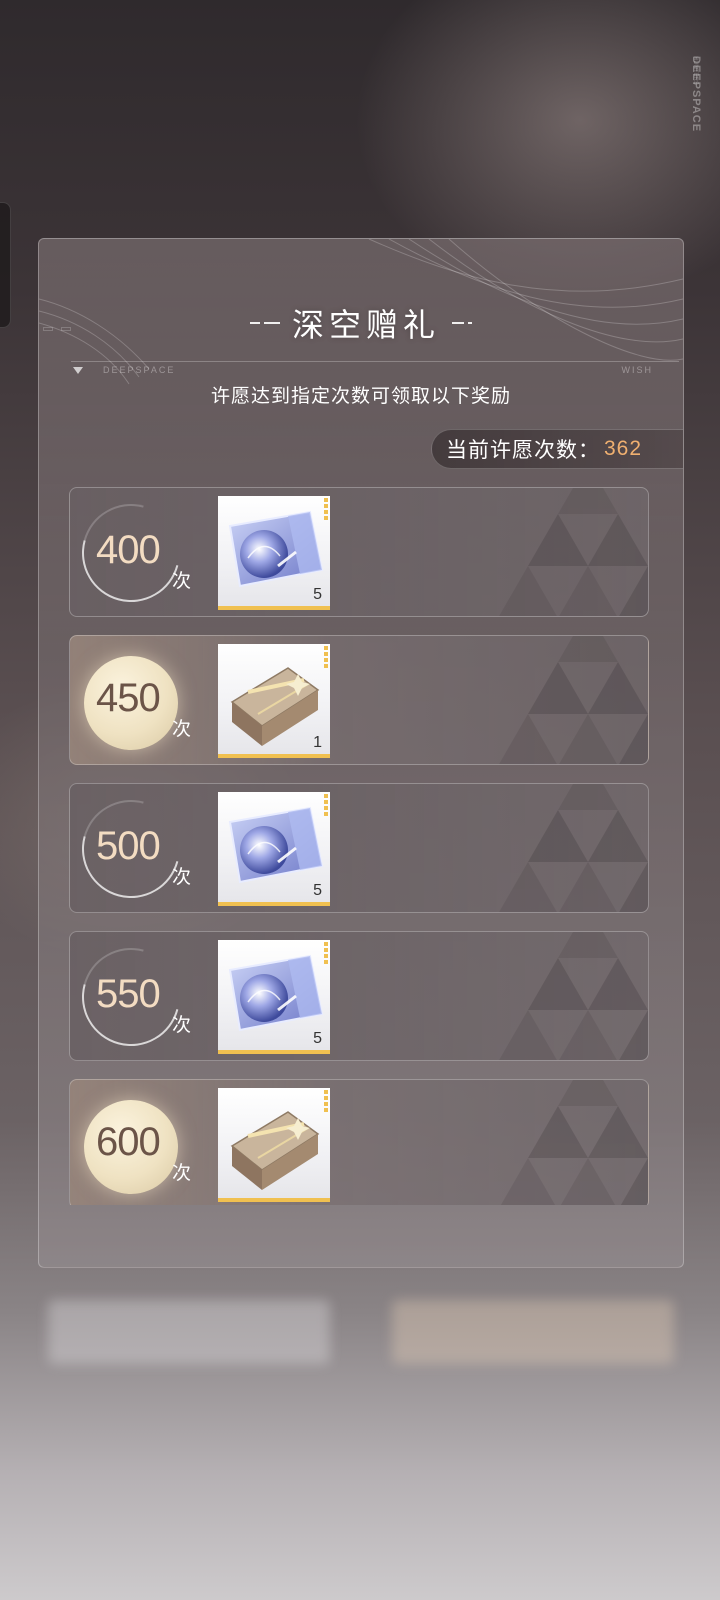 Image resolution: width=720 pixels, height=1600 pixels. I want to click on panel-title-row: 深空赠礼, so click(361, 323).